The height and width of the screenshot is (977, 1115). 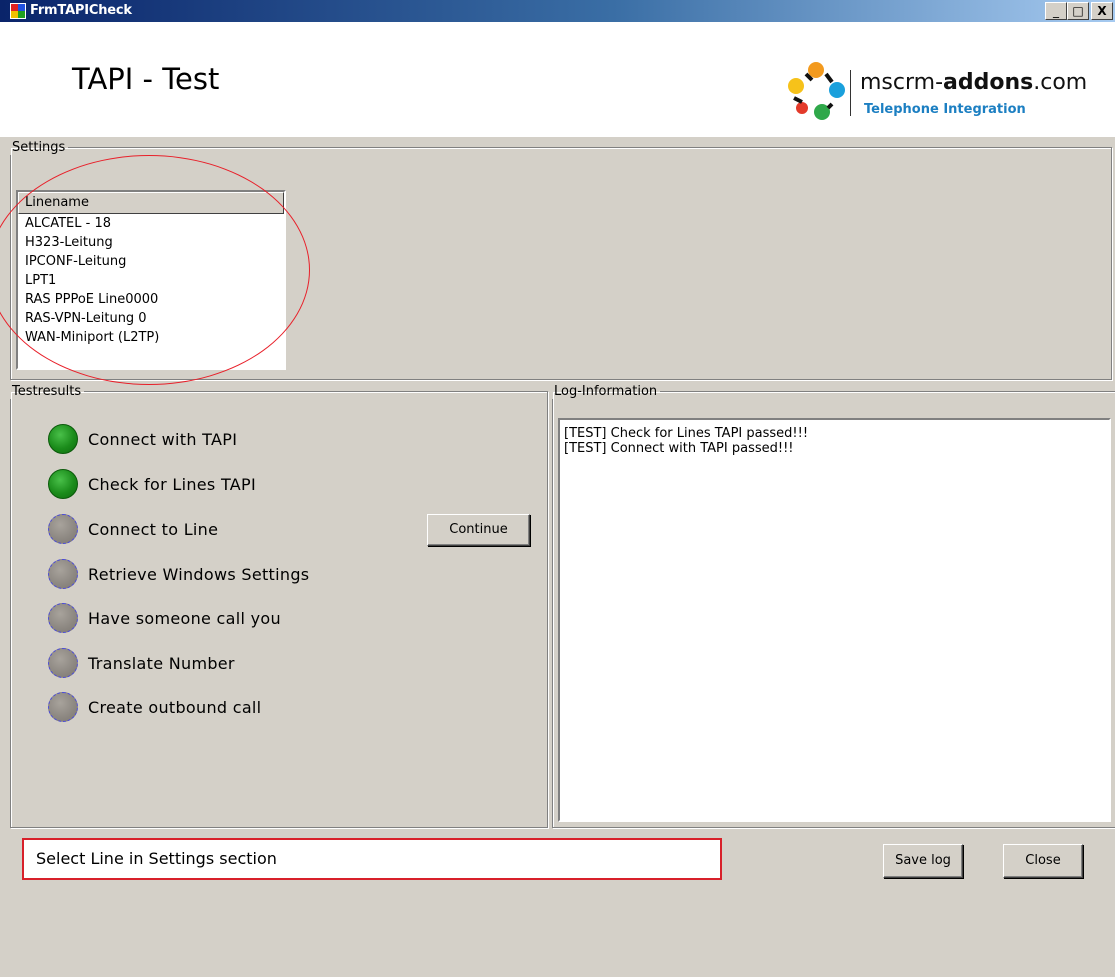 What do you see at coordinates (151, 261) in the screenshot?
I see `list-item: IPCONF-Leitung` at bounding box center [151, 261].